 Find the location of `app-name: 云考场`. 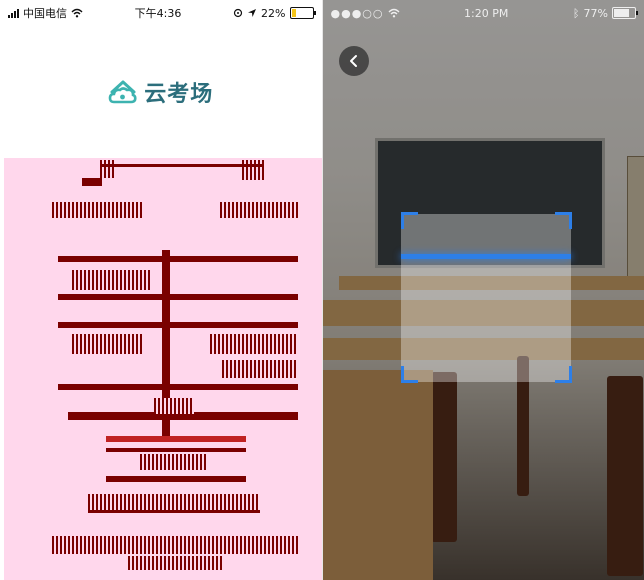

app-name: 云考场 is located at coordinates (179, 94).